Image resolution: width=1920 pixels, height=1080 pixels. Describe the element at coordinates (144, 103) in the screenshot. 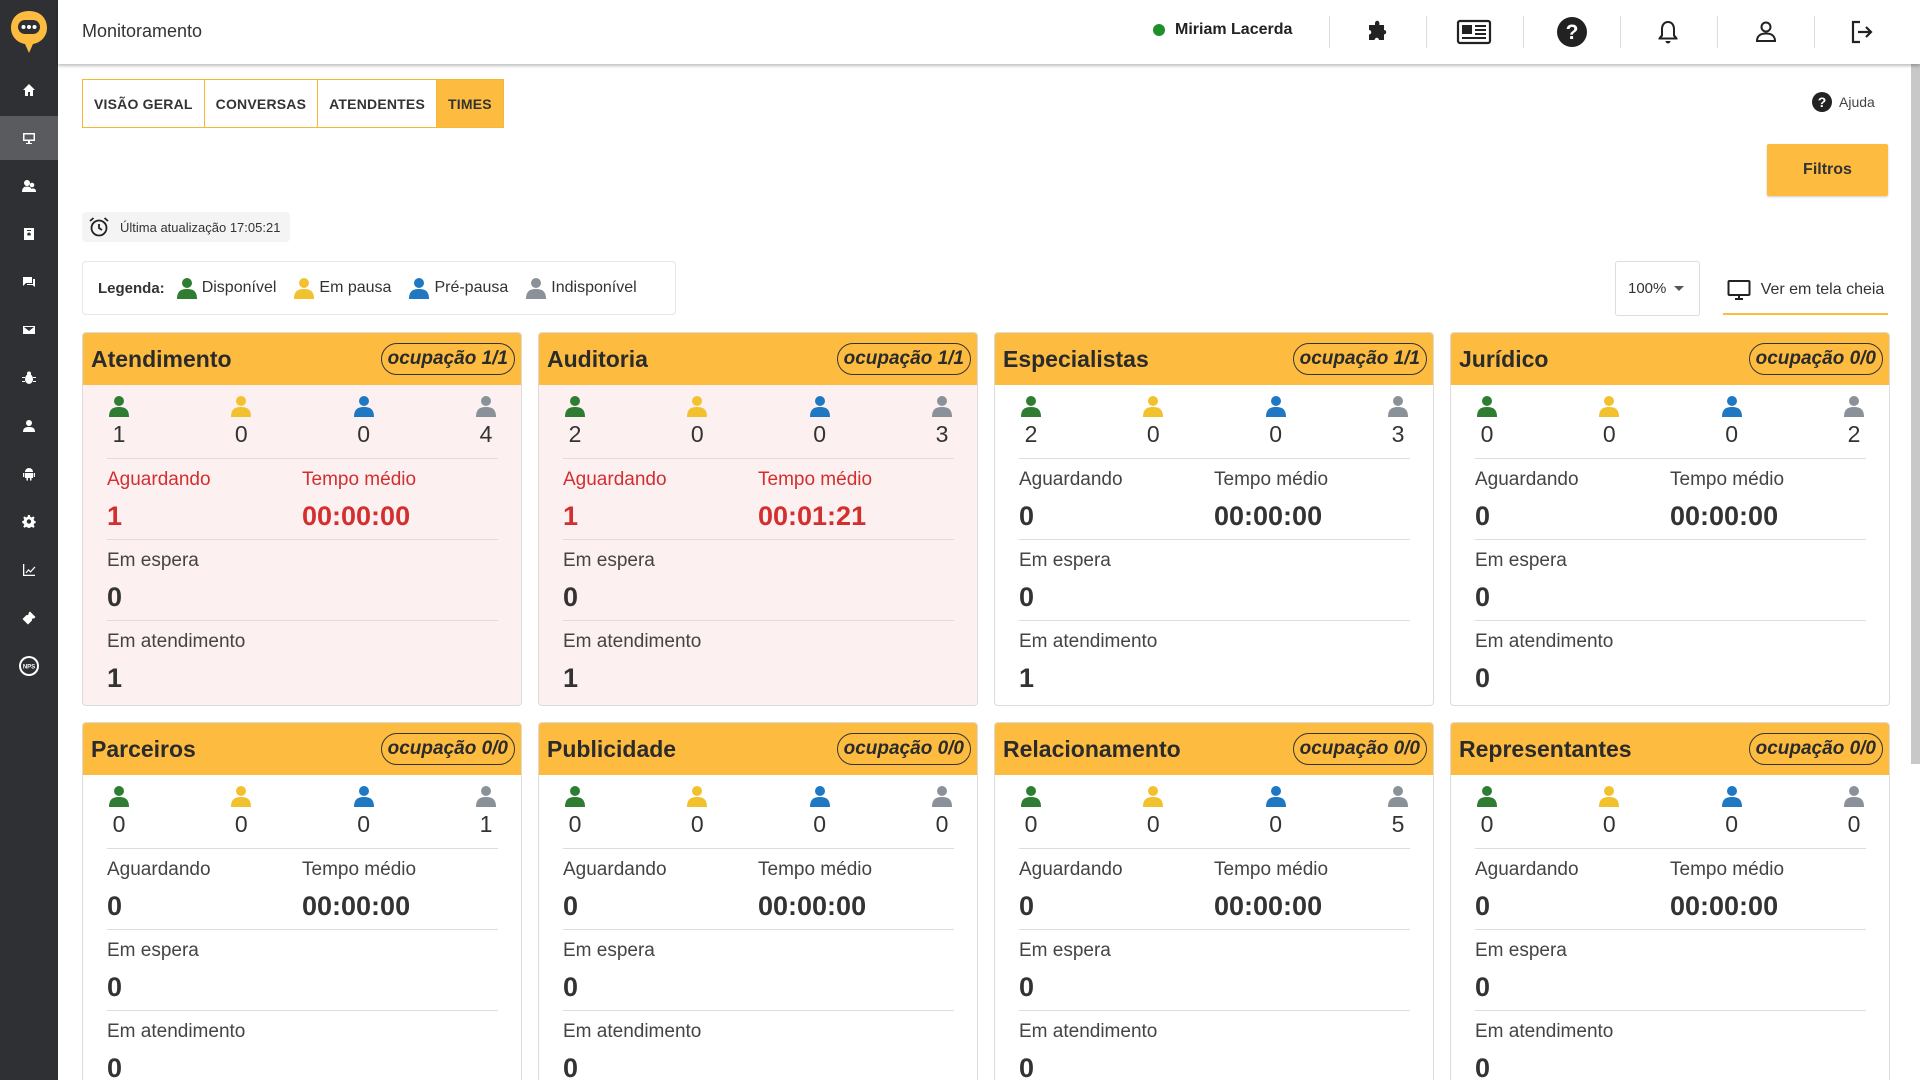

I see `tab-overview: VISÃO GERAL` at that location.